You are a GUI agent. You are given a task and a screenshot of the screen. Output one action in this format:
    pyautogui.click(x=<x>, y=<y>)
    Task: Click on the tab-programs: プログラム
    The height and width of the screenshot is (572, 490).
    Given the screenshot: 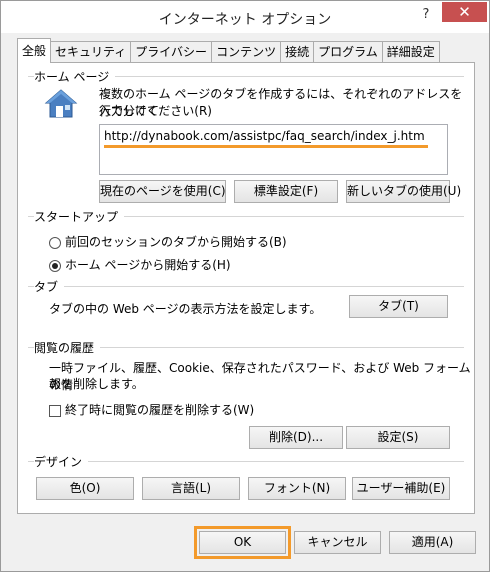 What is the action you would take?
    pyautogui.click(x=348, y=52)
    